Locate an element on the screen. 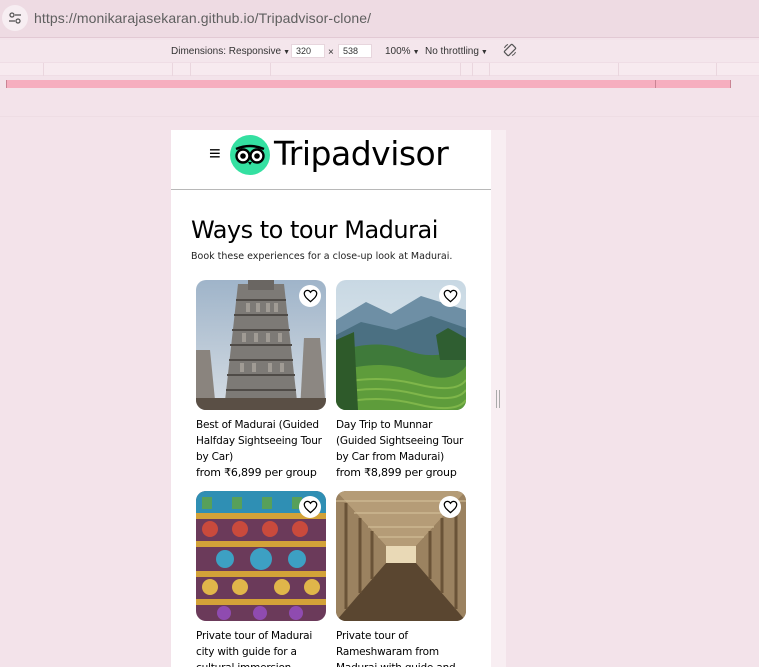 This screenshot has height=667, width=759. dimensions-caret-icon: ▼ is located at coordinates (286, 52).